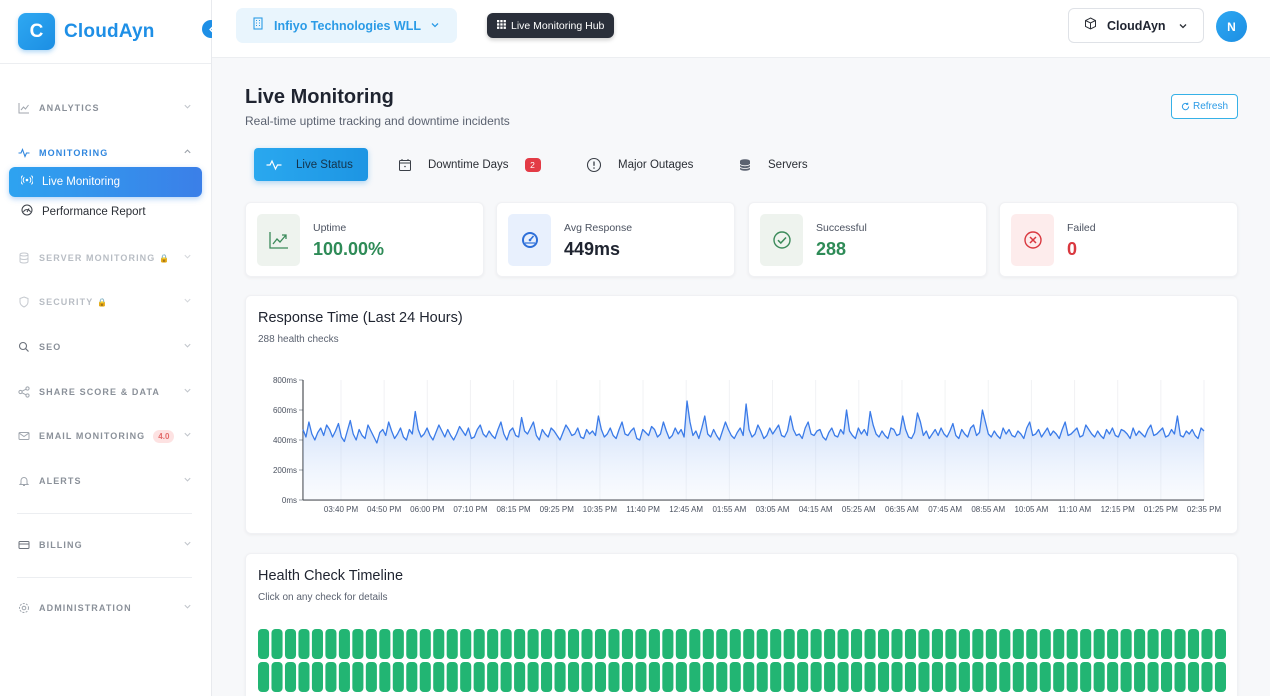 Image resolution: width=1270 pixels, height=696 pixels. What do you see at coordinates (346, 25) in the screenshot?
I see `organization-select: Infiyo Technologies WLL` at bounding box center [346, 25].